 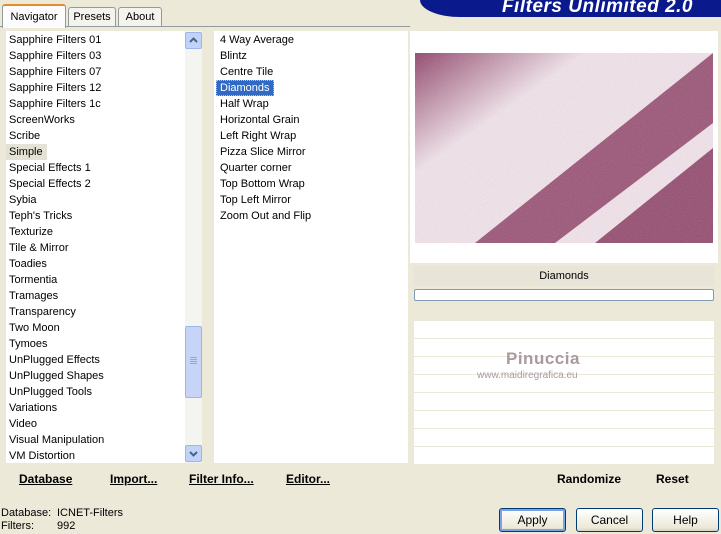 What do you see at coordinates (95, 168) in the screenshot?
I see `category-item: Special Effects 1` at bounding box center [95, 168].